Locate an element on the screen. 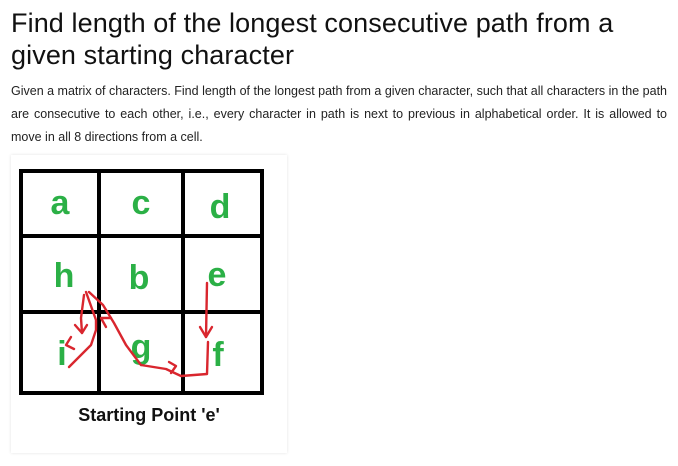  cell-r0-c1: c is located at coordinates (141, 203).